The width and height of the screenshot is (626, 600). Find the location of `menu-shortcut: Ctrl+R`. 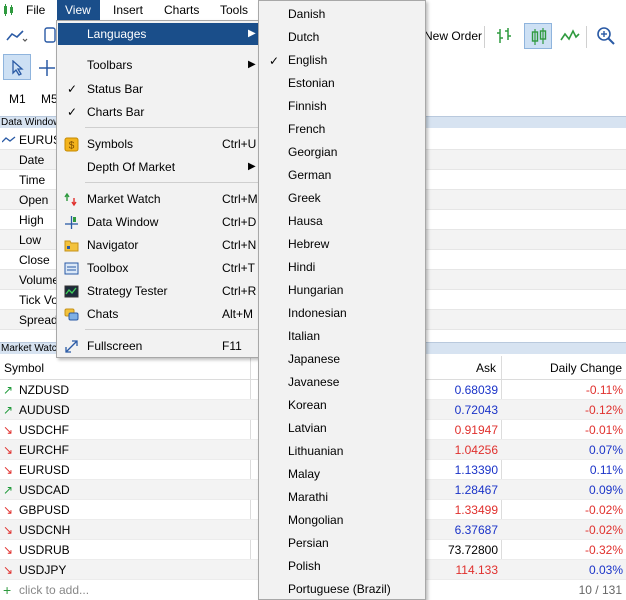

menu-shortcut: Ctrl+R is located at coordinates (239, 291).